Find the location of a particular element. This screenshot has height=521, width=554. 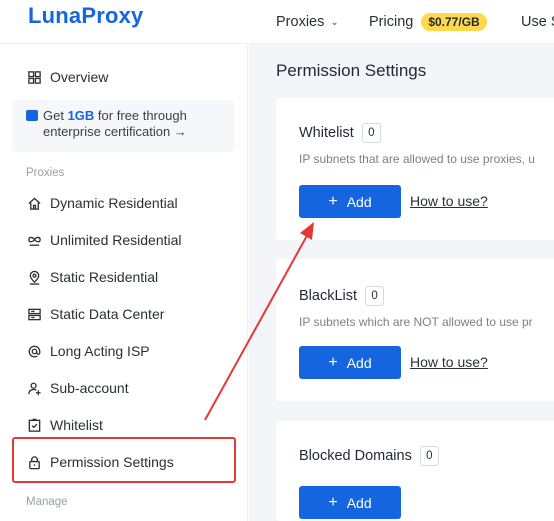

whitelist-add-button: + Add is located at coordinates (350, 201).